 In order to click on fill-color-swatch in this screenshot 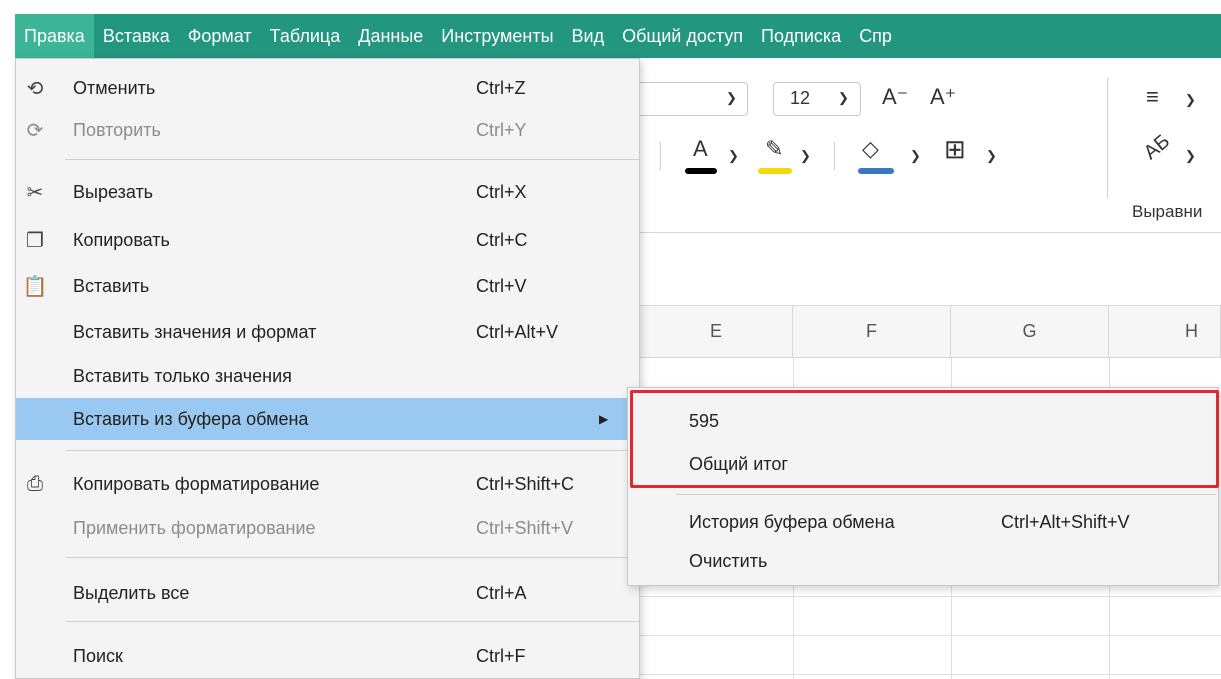, I will do `click(876, 171)`.